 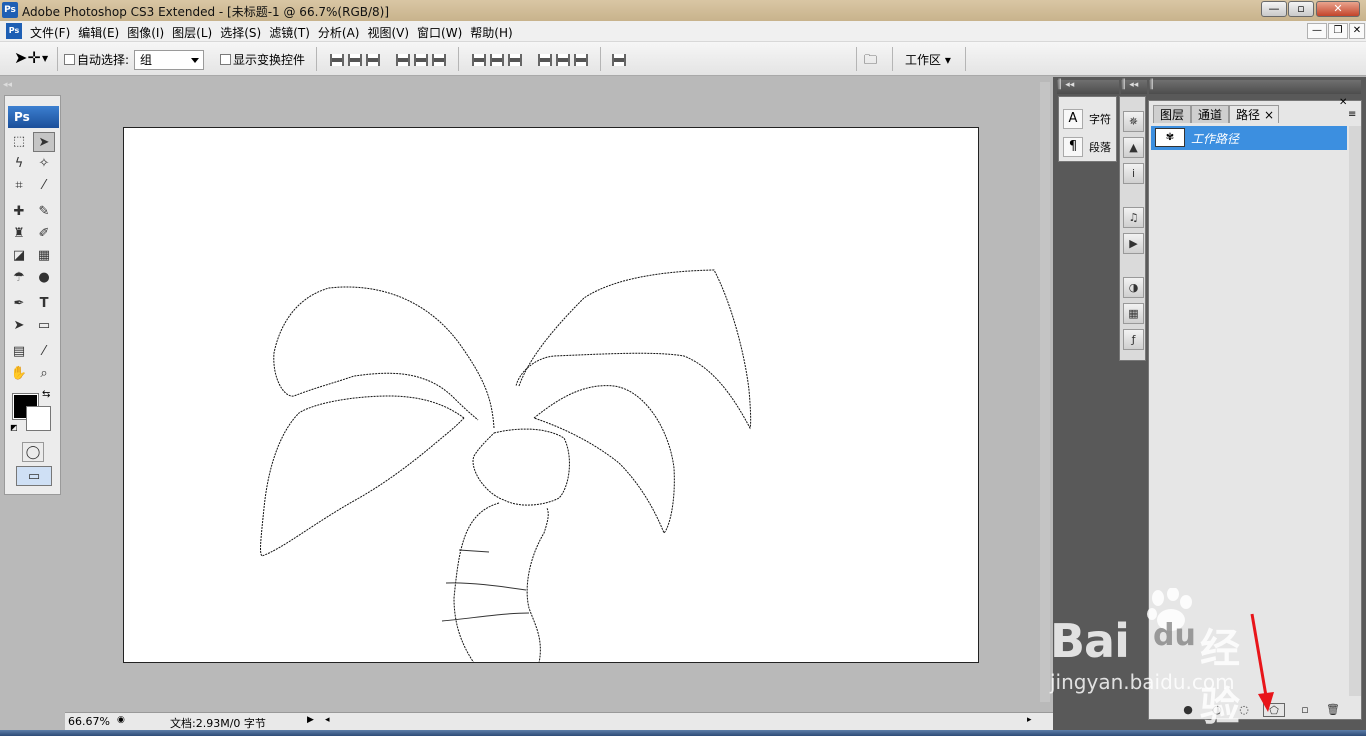 I want to click on doc-minimize-button: —, so click(x=1317, y=31).